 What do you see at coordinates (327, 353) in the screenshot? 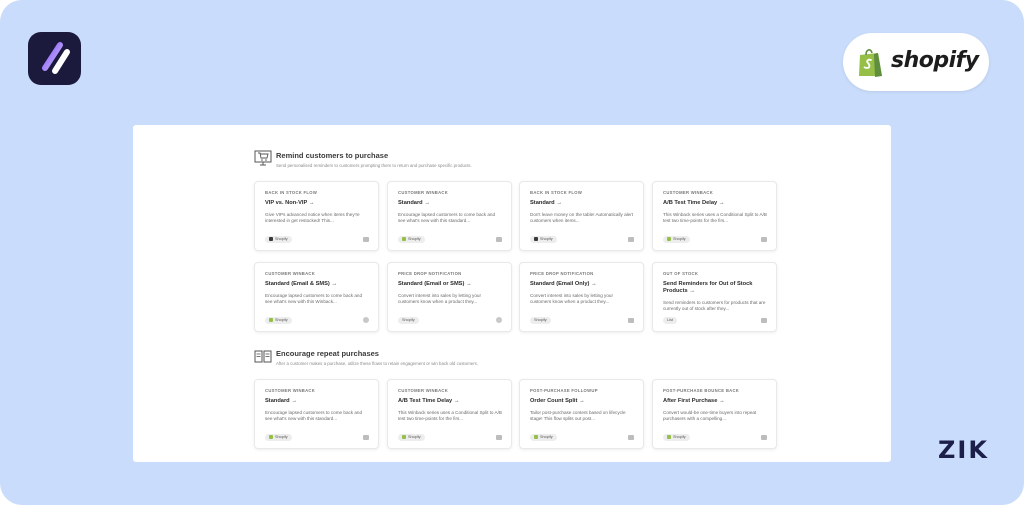
I see `section-title: Encourage repeat purchases` at bounding box center [327, 353].